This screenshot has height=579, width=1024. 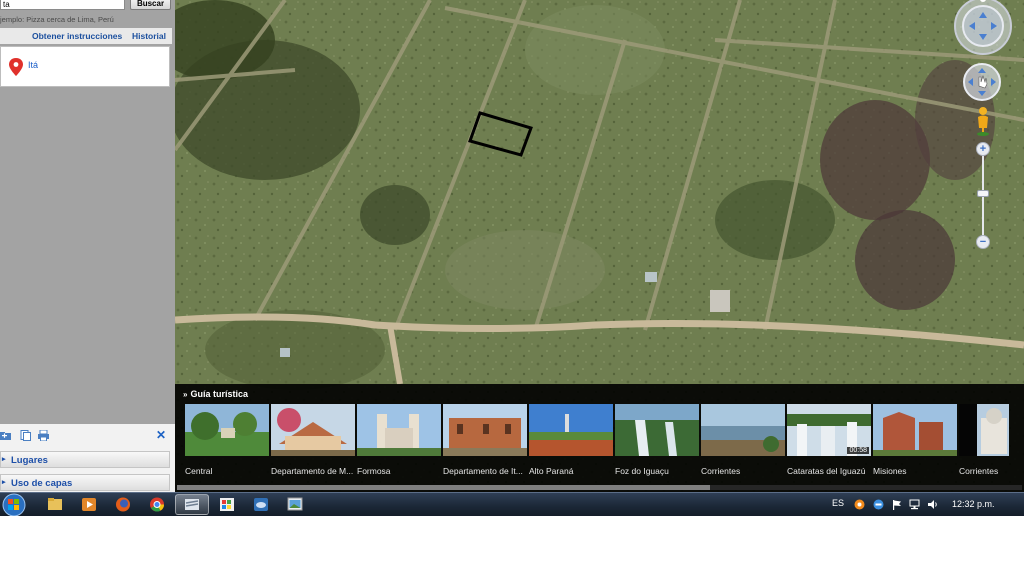 I want to click on action-center-flag-icon, so click(x=896, y=504).